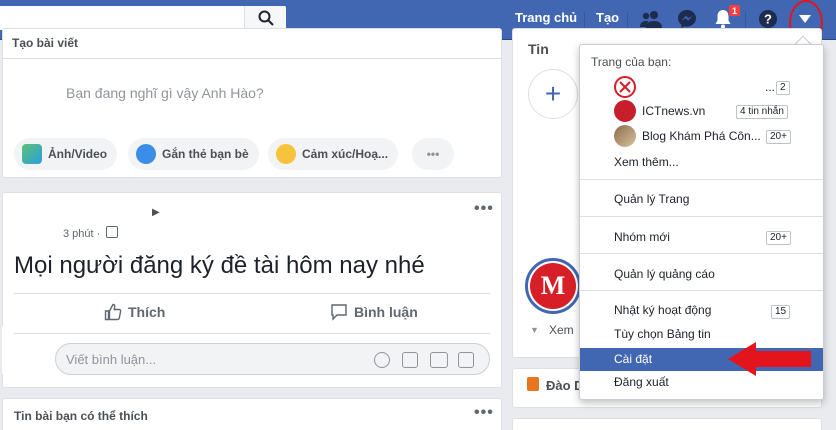 The height and width of the screenshot is (430, 836). Describe the element at coordinates (219, 265) in the screenshot. I see `post-content-text: Mọi người đăng ký đề tài hôm nay nhé` at that location.